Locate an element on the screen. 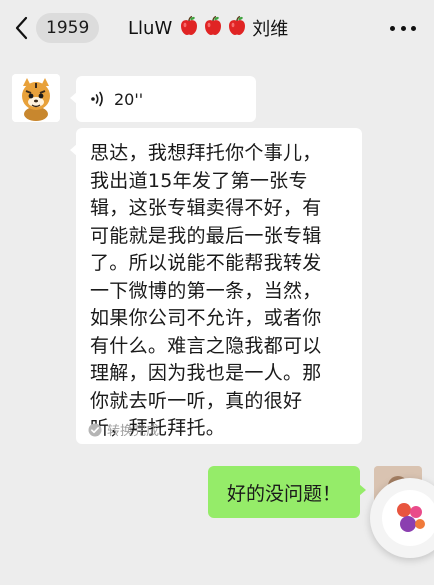 The width and height of the screenshot is (434, 585). title-suffix: 刘维 is located at coordinates (270, 29).